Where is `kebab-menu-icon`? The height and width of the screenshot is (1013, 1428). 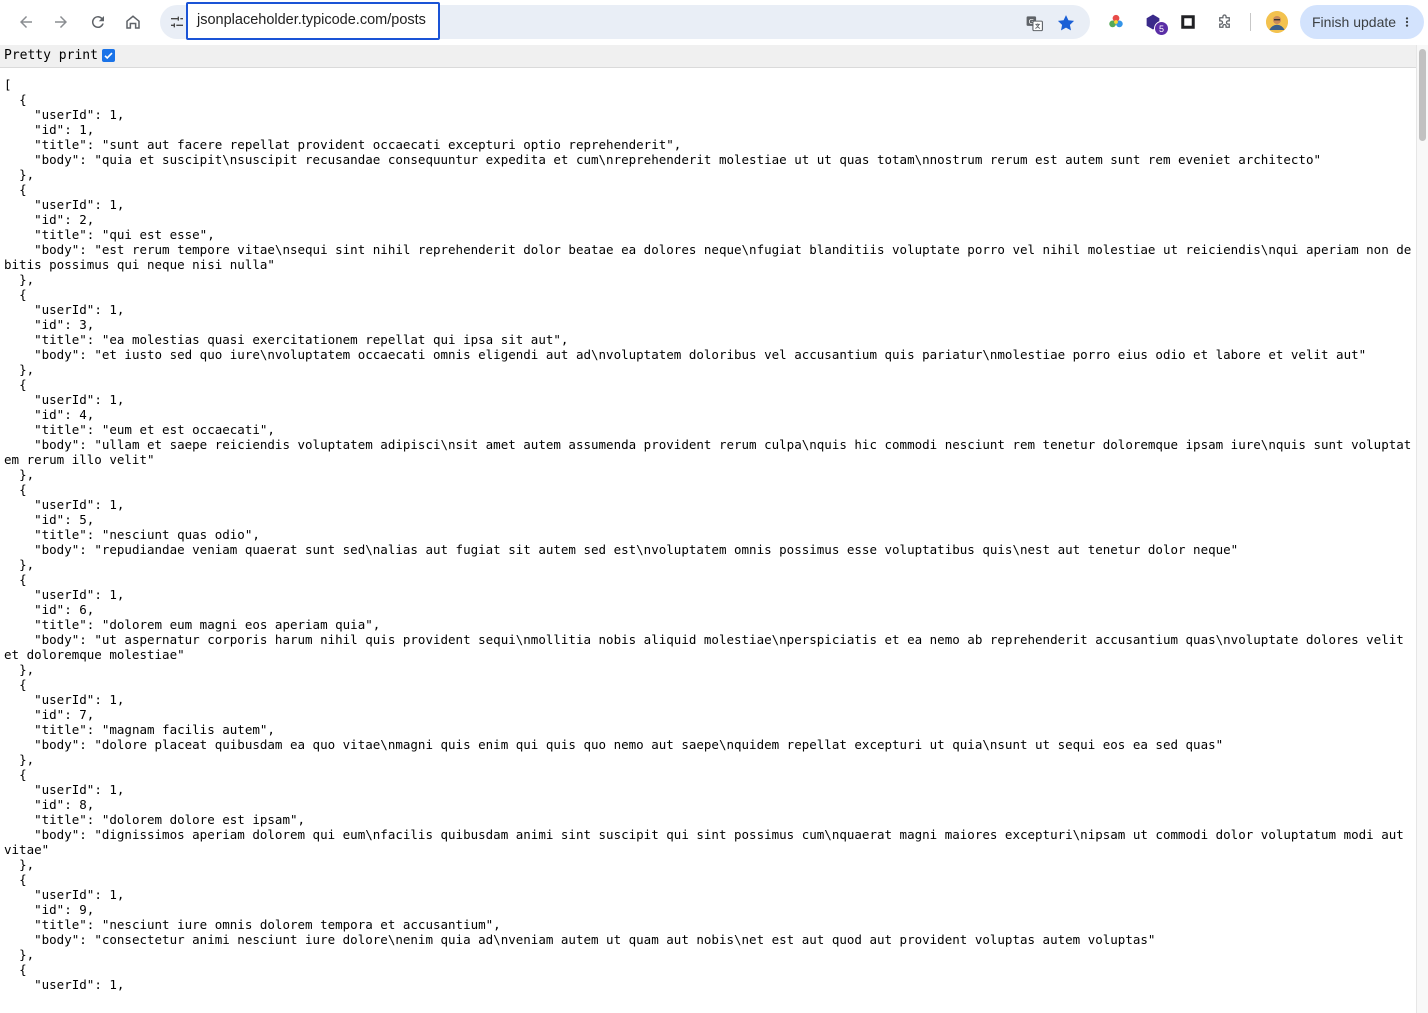
kebab-menu-icon is located at coordinates (1407, 22).